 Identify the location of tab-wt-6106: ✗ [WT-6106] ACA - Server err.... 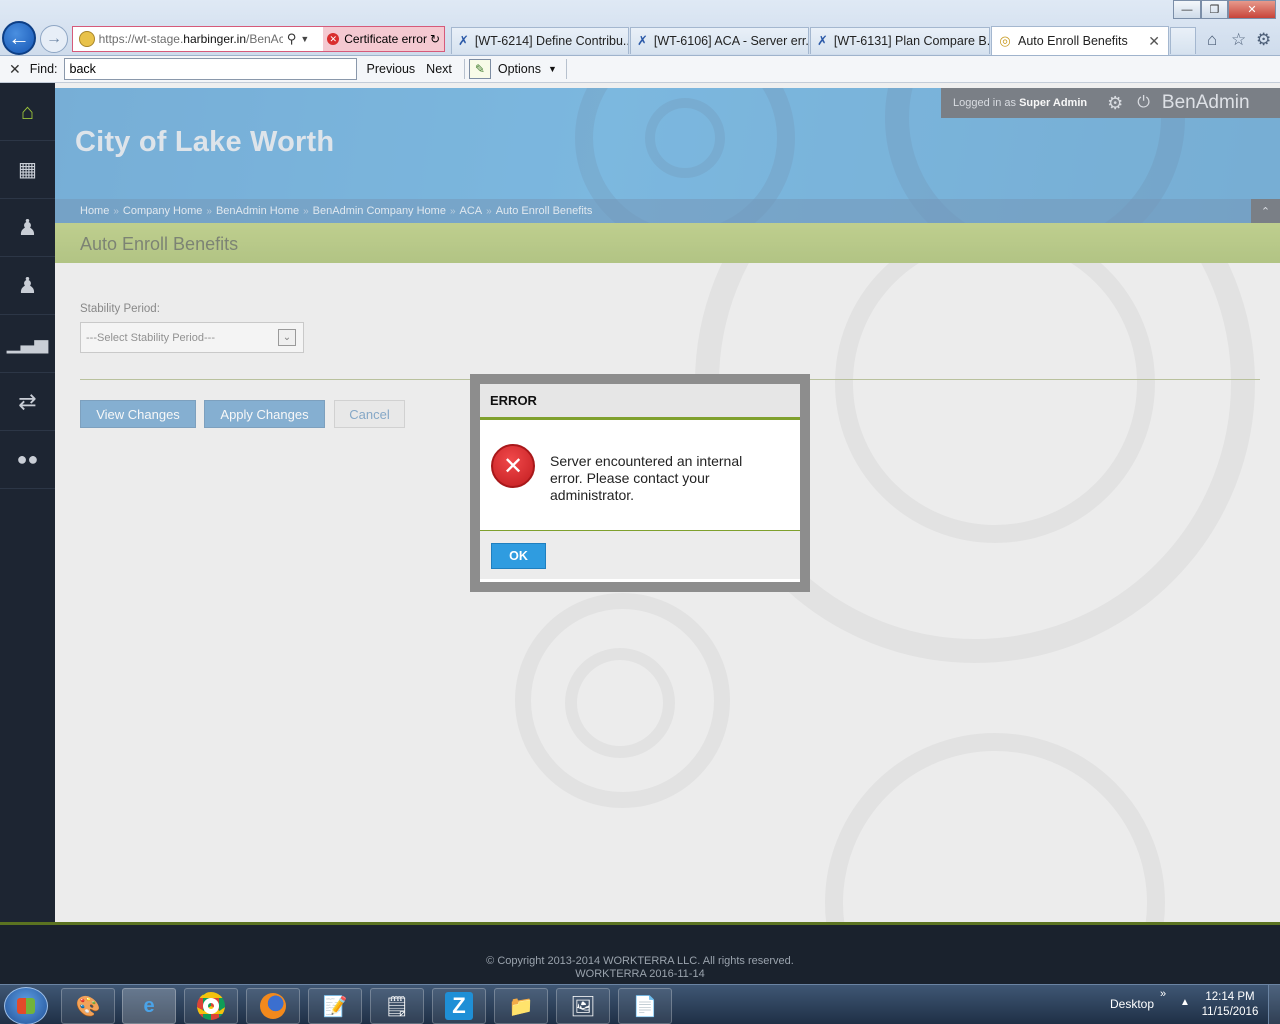
(719, 40).